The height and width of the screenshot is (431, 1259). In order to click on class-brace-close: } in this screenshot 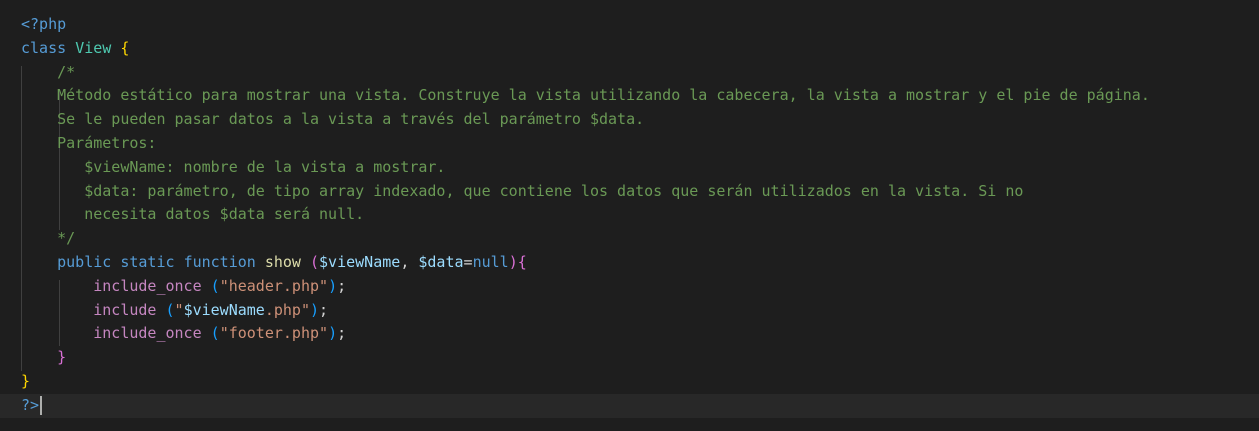, I will do `click(26, 380)`.